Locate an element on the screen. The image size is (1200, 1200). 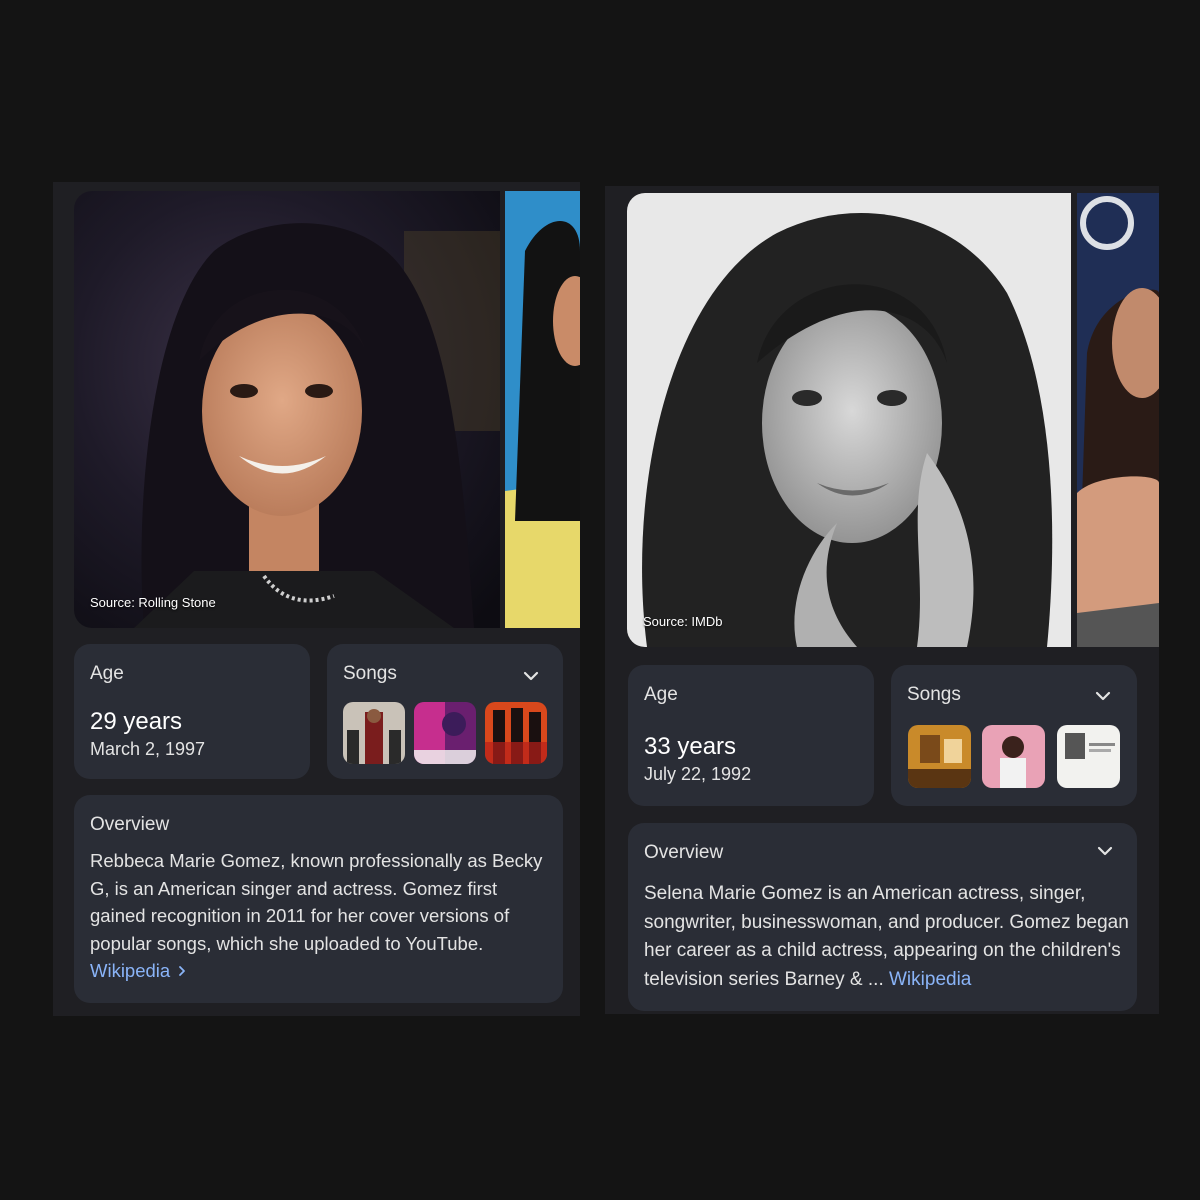
selena-gomez-secondary-photo is located at coordinates (1118, 420).